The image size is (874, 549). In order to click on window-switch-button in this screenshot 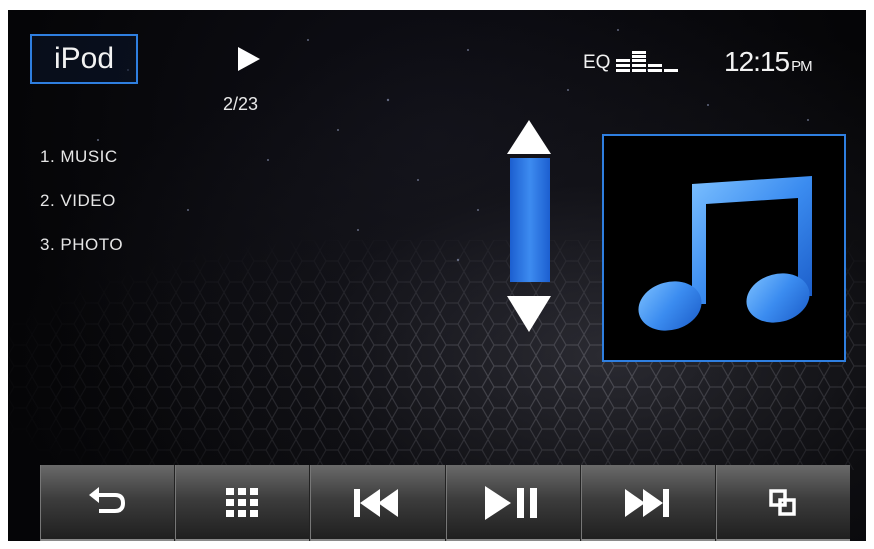, I will do `click(783, 503)`.